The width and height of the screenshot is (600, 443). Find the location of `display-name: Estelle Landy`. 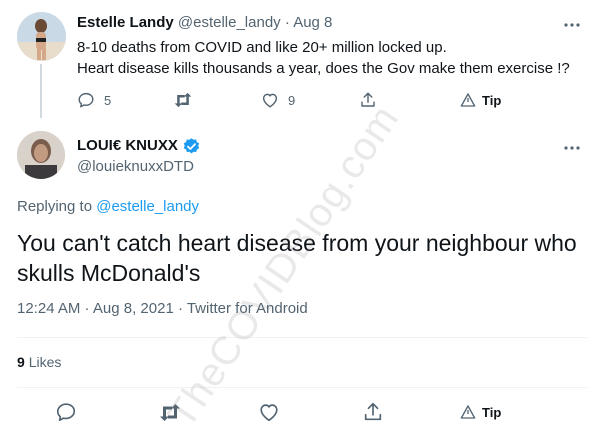

display-name: Estelle Landy is located at coordinates (125, 22).